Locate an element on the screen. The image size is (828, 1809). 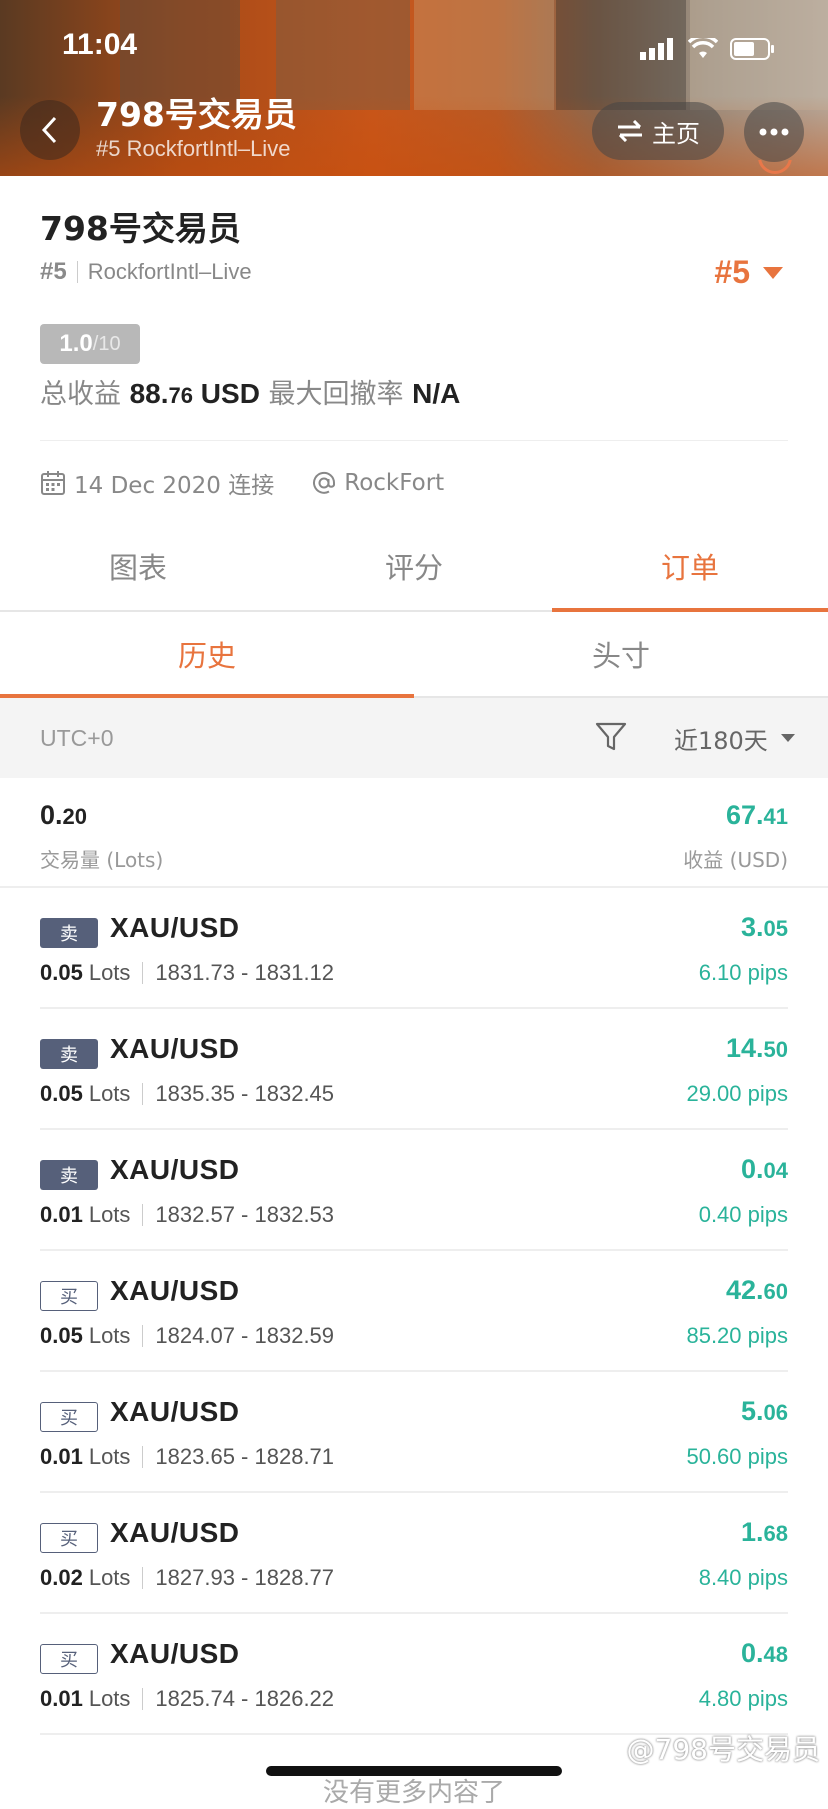
main-tab-bar: 图表 评分 订单 is located at coordinates (414, 567).